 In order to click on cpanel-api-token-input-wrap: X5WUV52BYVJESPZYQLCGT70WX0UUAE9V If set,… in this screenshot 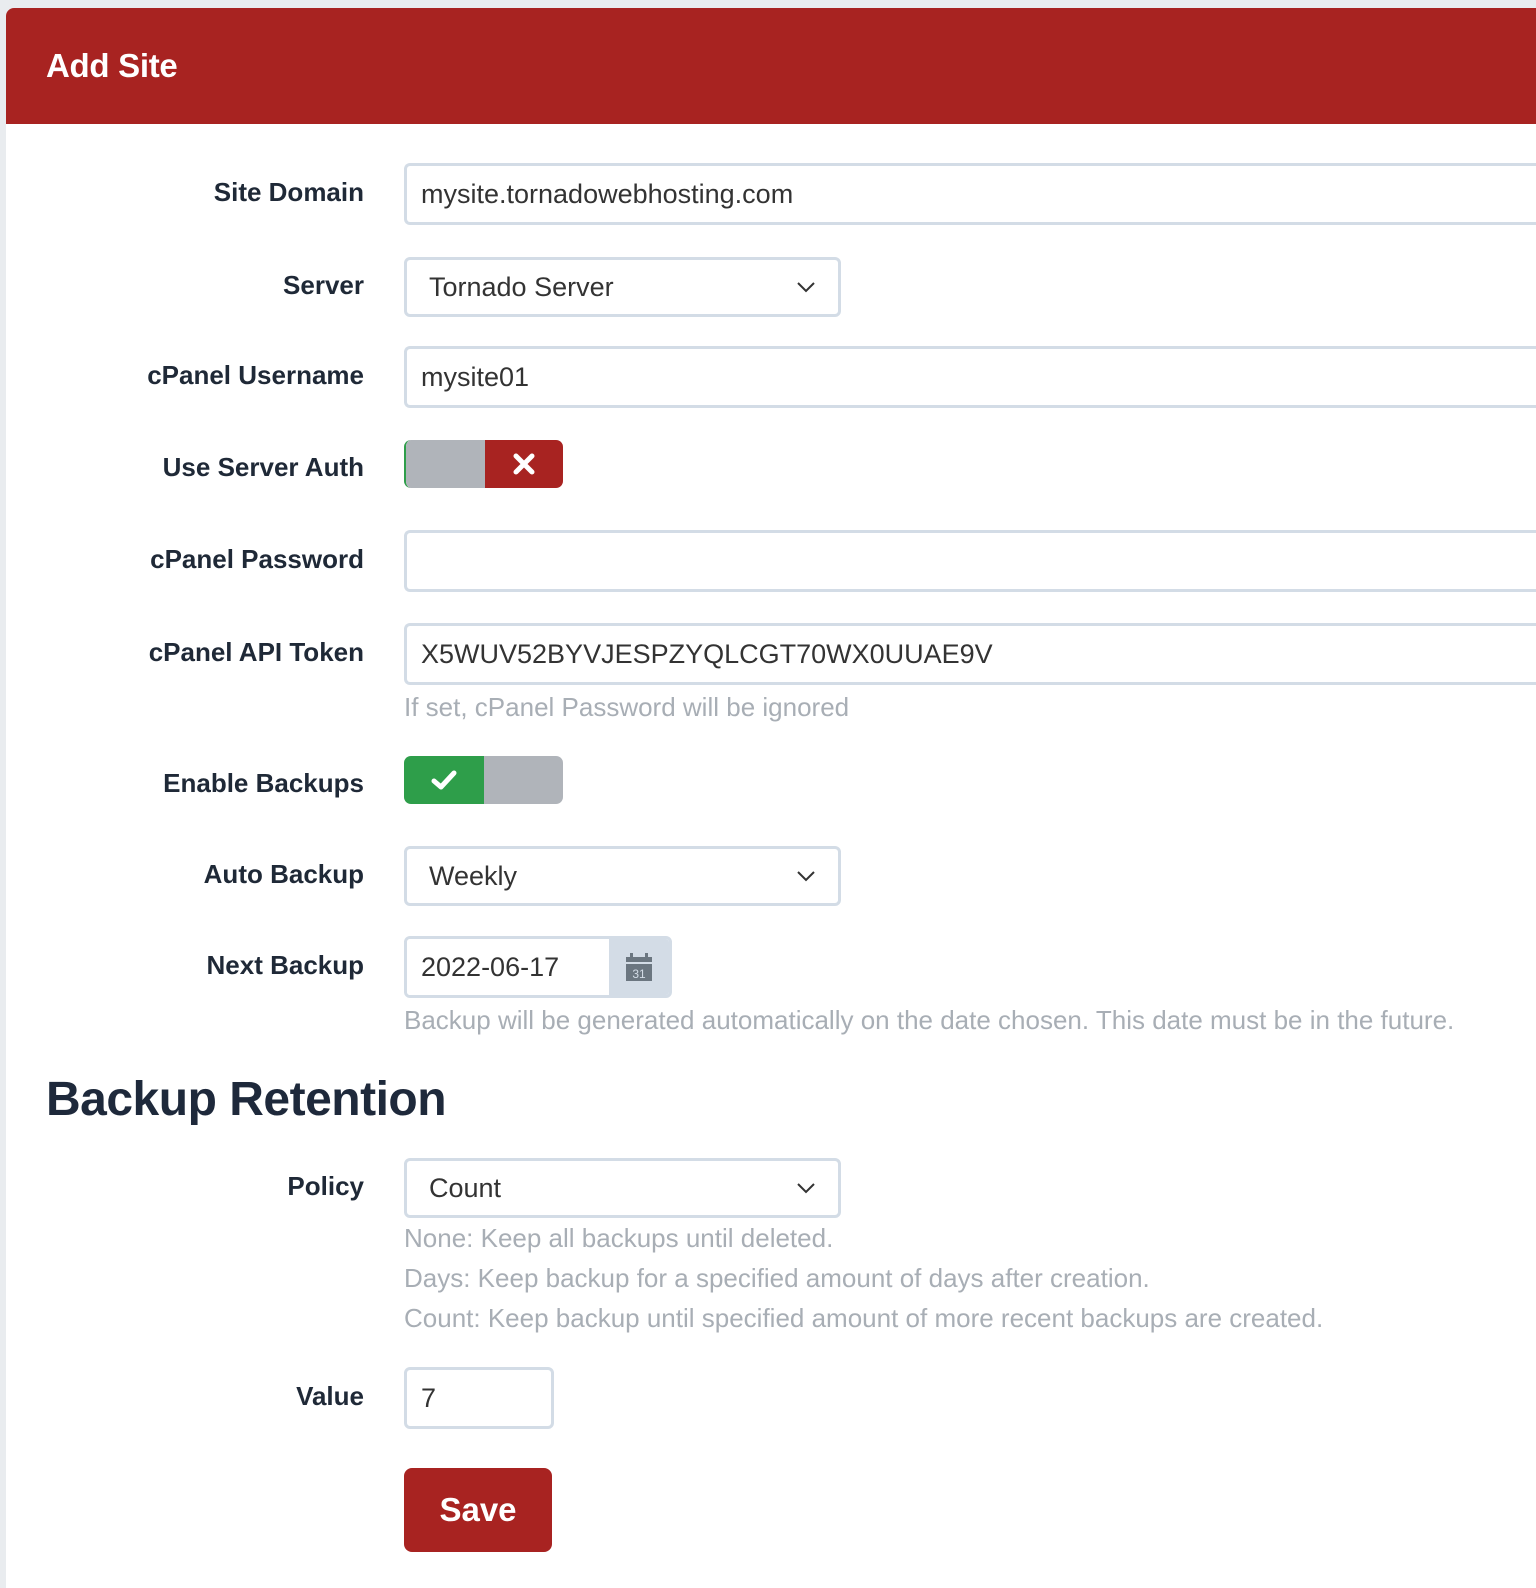, I will do `click(970, 675)`.